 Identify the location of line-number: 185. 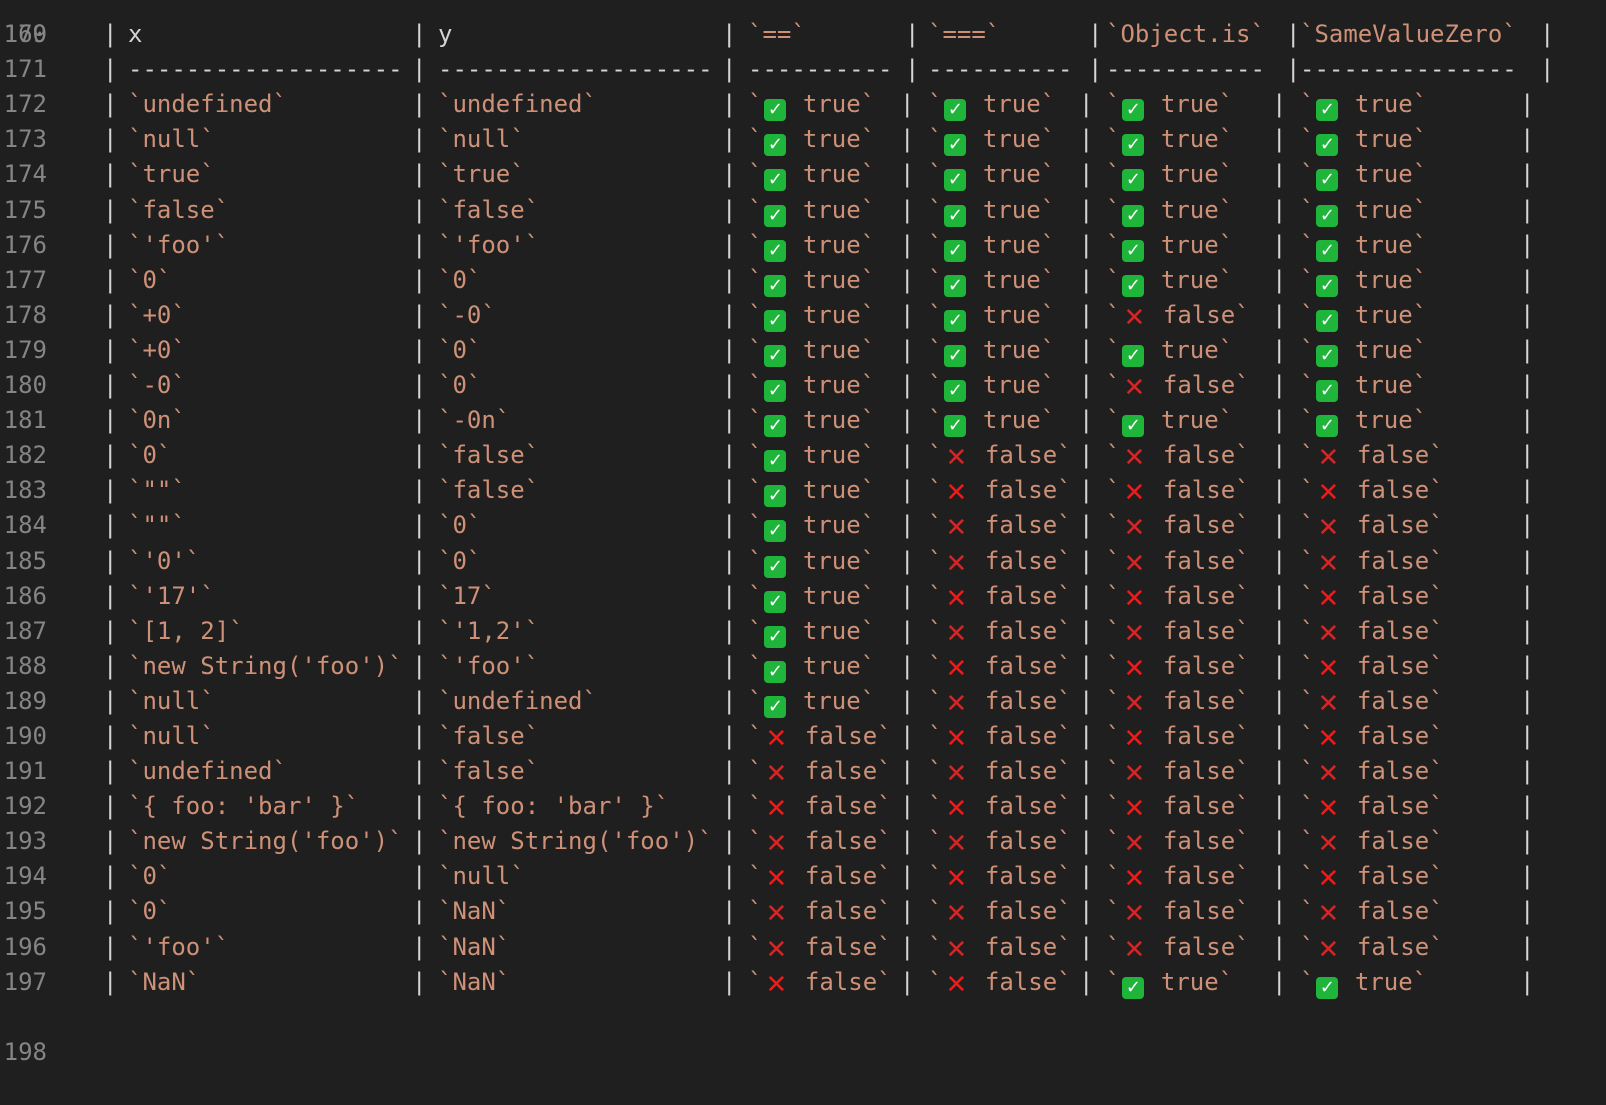
(25, 560).